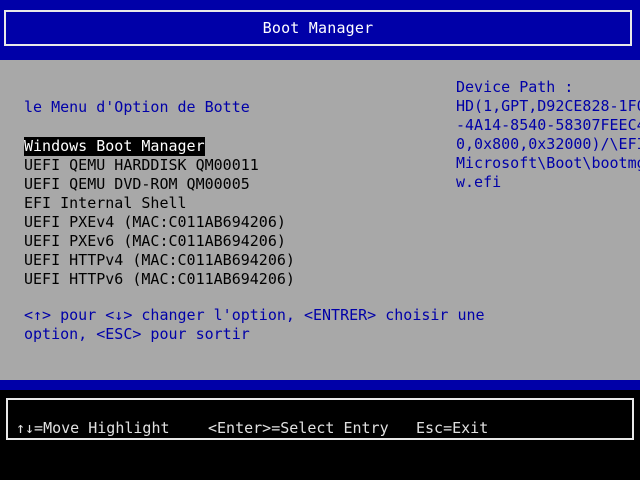 Image resolution: width=640 pixels, height=480 pixels. Describe the element at coordinates (452, 428) in the screenshot. I see `exit-hint: Esc=Exit` at that location.